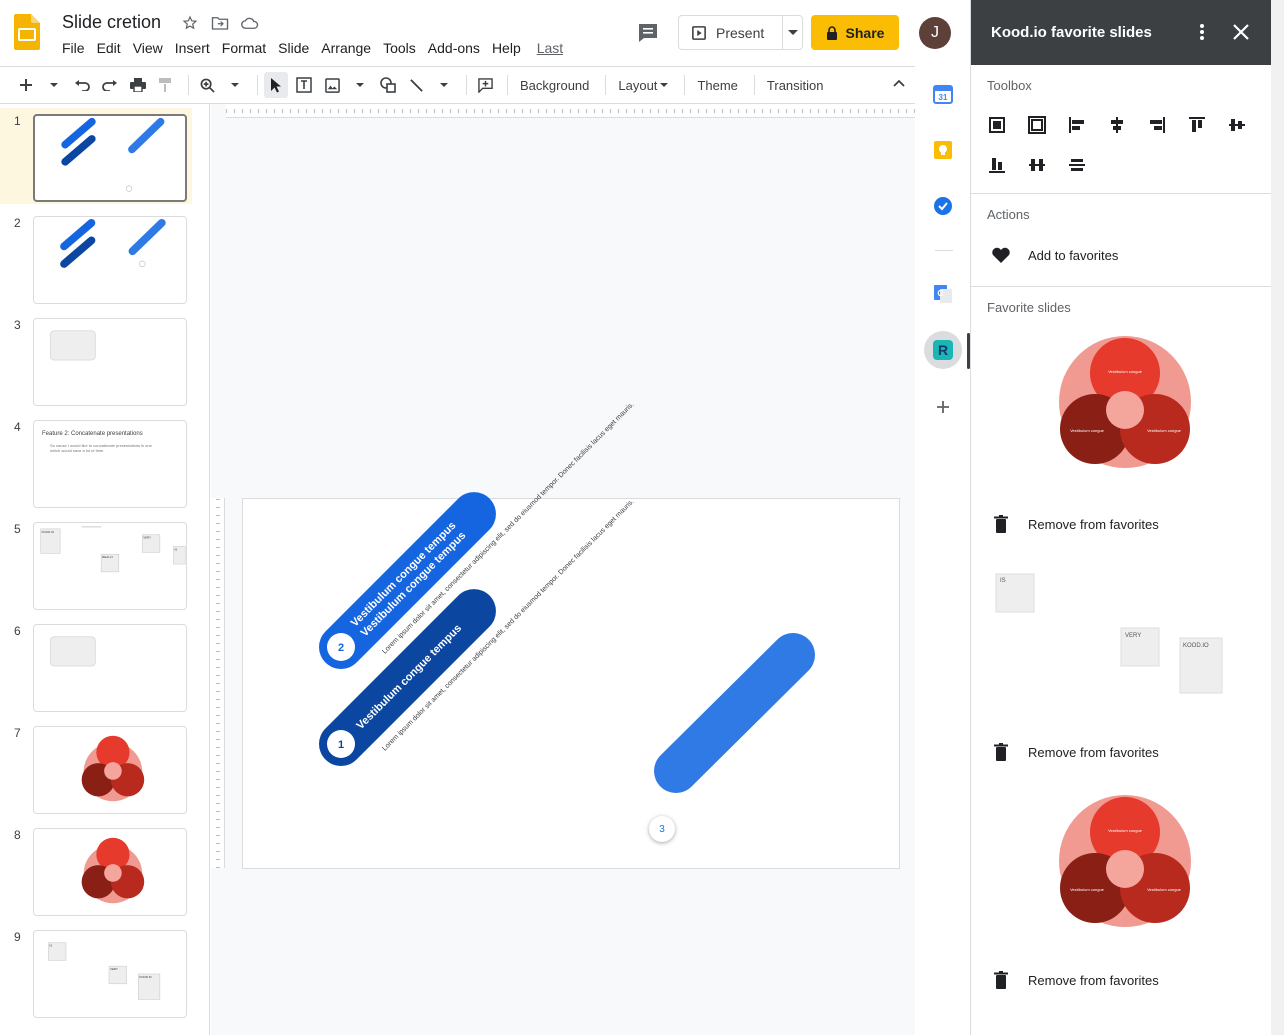 The width and height of the screenshot is (1284, 1035). Describe the element at coordinates (1054, 255) in the screenshot. I see `add-to-favorites-button: Add to favorites` at that location.